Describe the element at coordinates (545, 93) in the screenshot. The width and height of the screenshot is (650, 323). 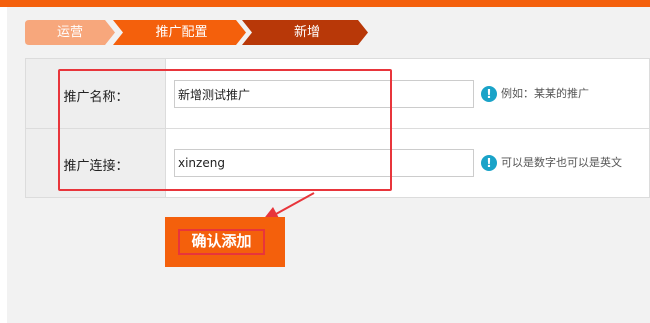
I see `hint-text: 例如：某某的推广` at that location.